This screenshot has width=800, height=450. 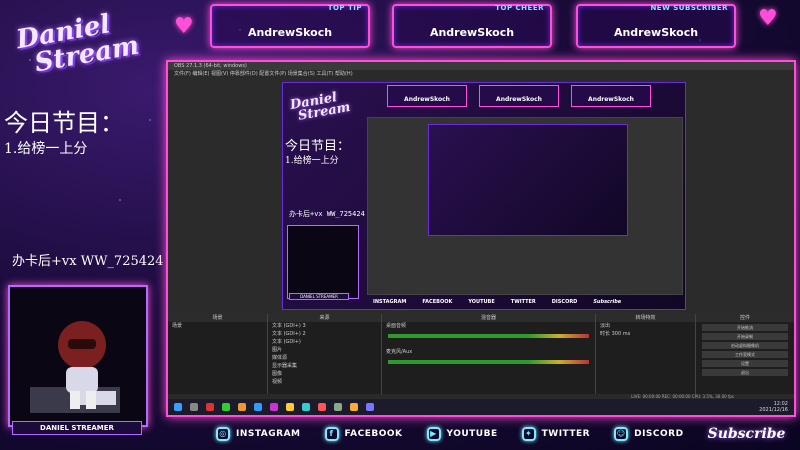 What do you see at coordinates (324, 318) in the screenshot?
I see `dock-header: 来源` at bounding box center [324, 318].